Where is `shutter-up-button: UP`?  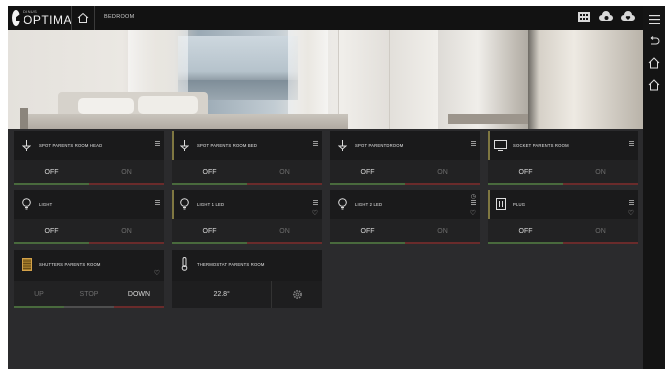 shutter-up-button: UP is located at coordinates (39, 294).